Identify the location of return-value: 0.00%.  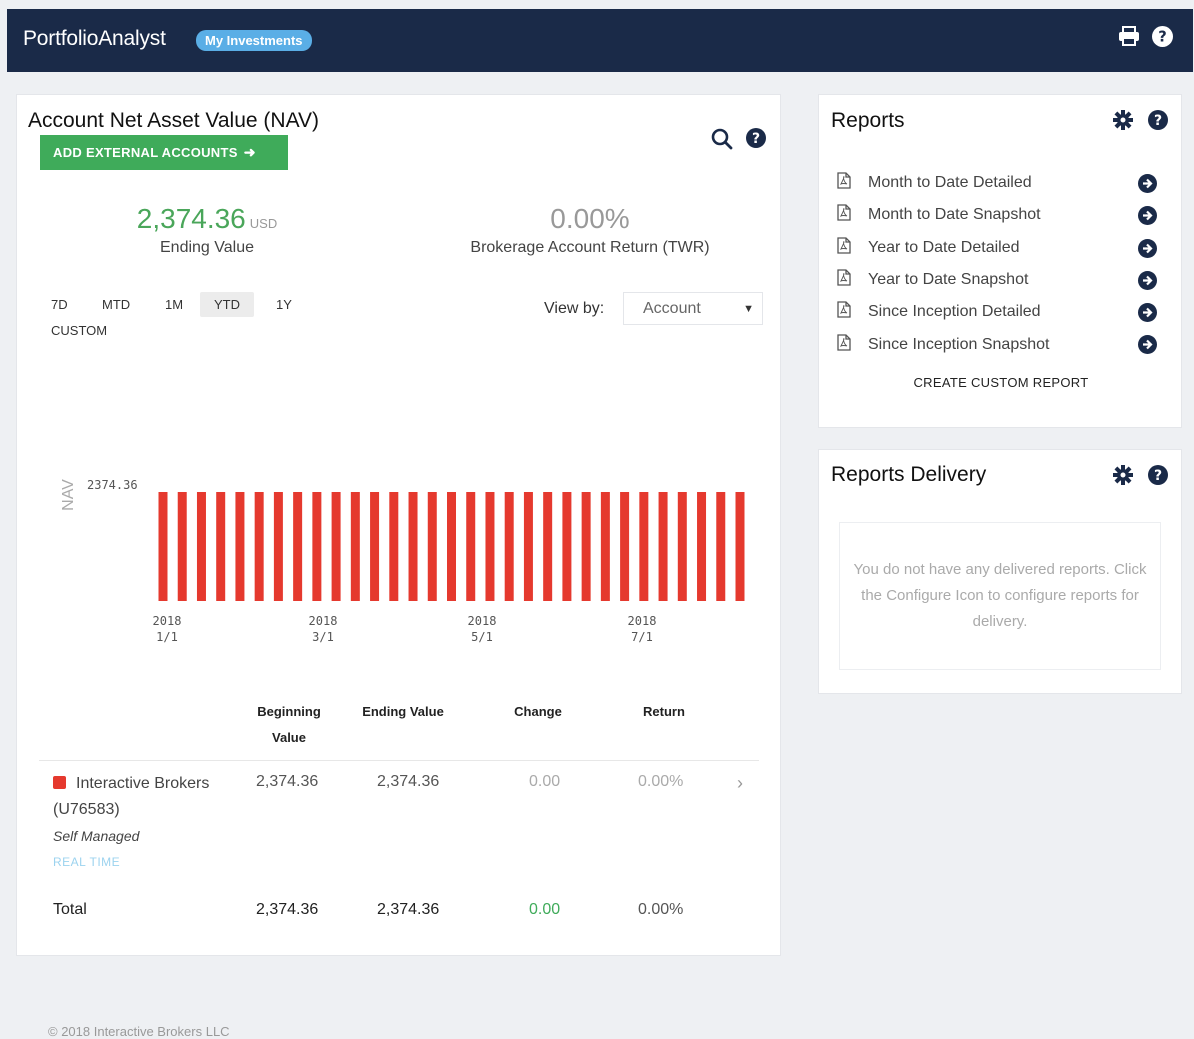
(590, 218).